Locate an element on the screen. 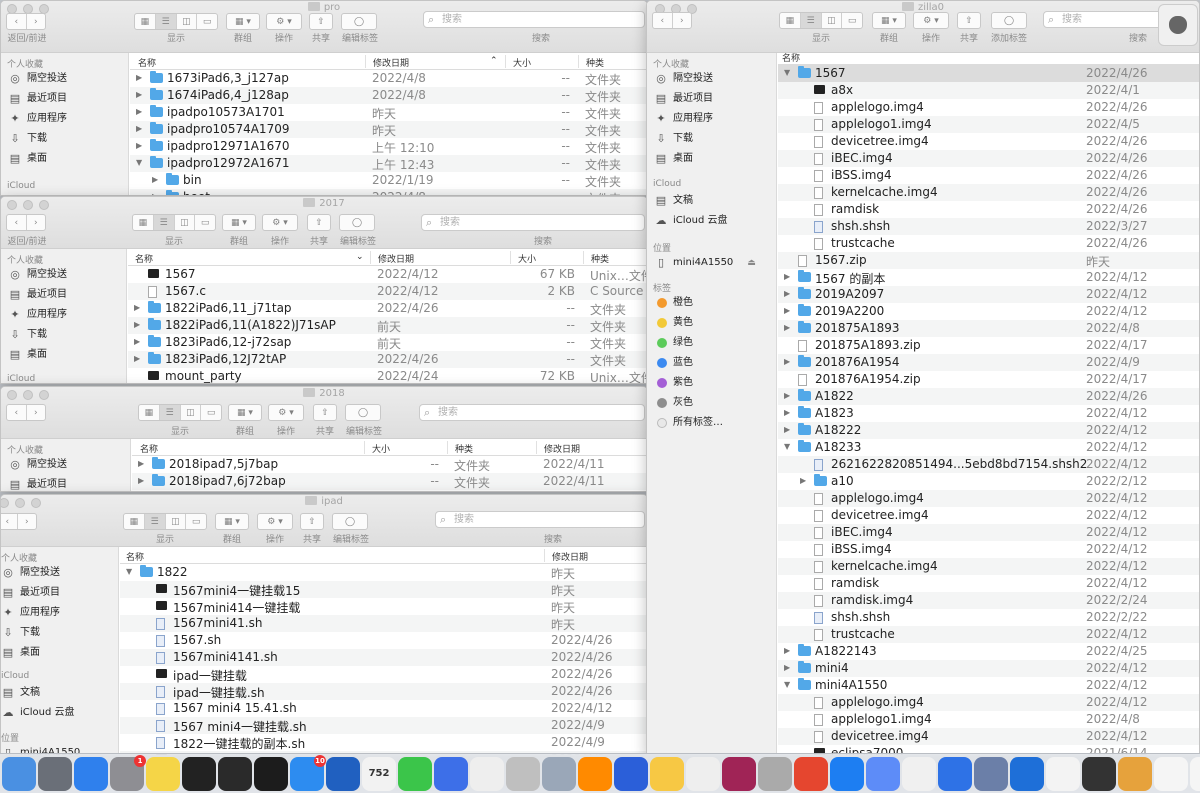 Image resolution: width=1200 pixels, height=793 pixels. table-row: ▶ A18222 2022/4/12 is located at coordinates (988, 430).